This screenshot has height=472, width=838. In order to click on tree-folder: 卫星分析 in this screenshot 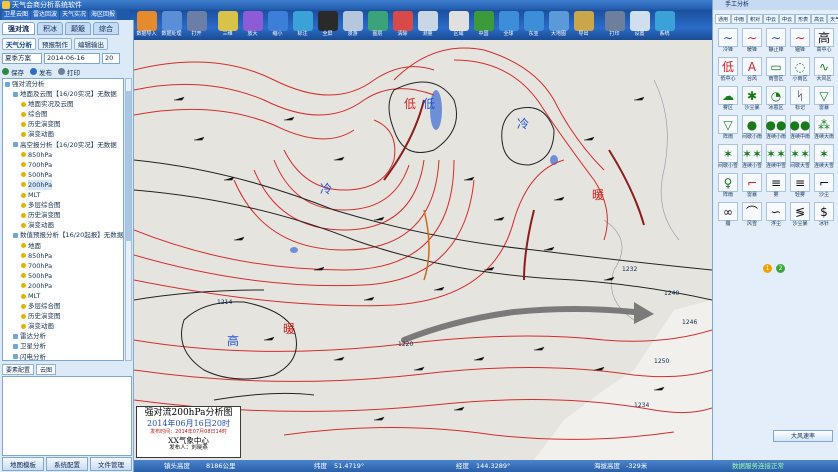, I will do `click(63, 346)`.